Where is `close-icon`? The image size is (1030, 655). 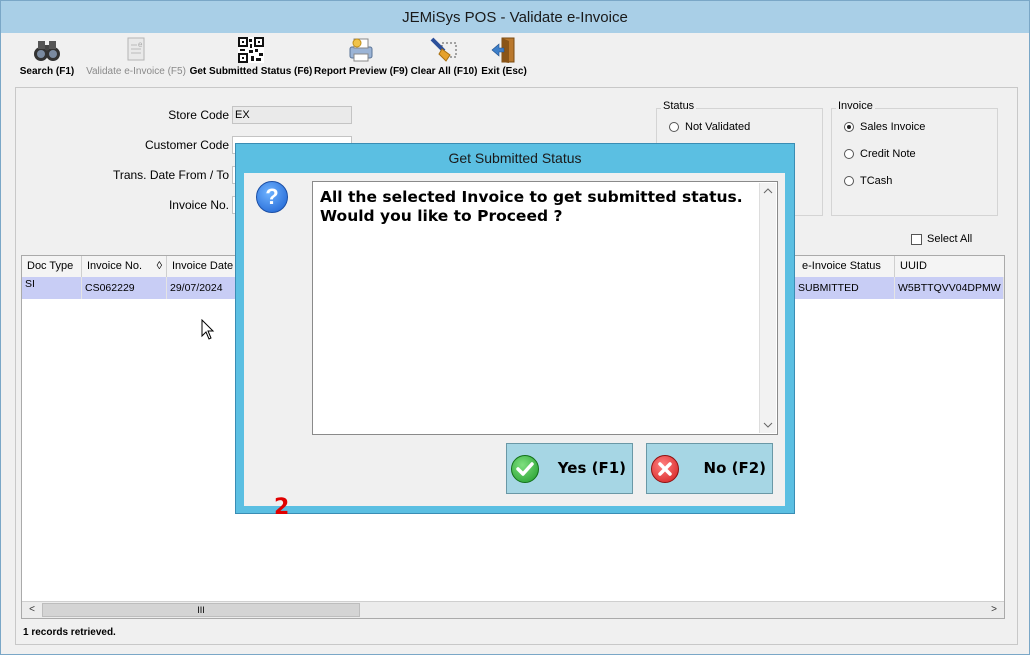 close-icon is located at coordinates (665, 469).